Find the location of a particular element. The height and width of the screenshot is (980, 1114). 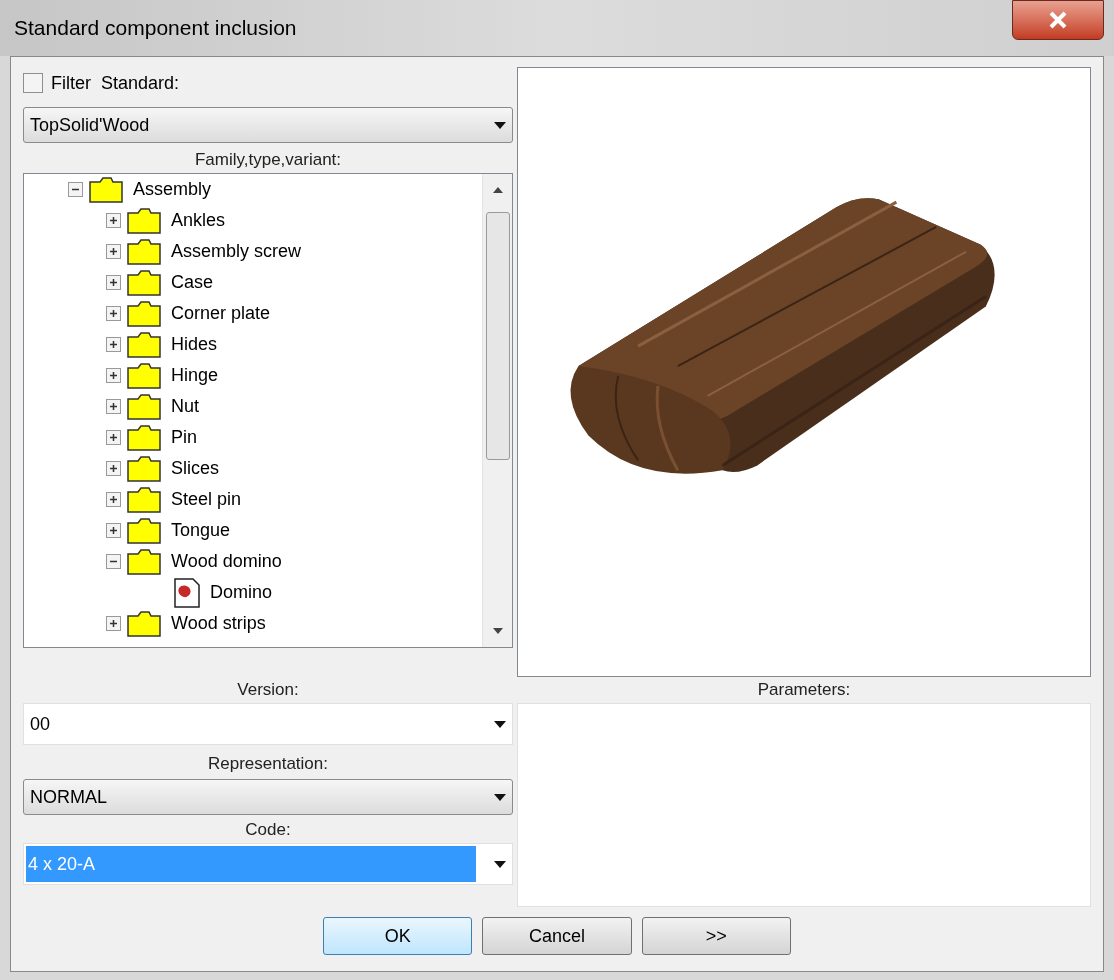

scrollbar is located at coordinates (497, 410).